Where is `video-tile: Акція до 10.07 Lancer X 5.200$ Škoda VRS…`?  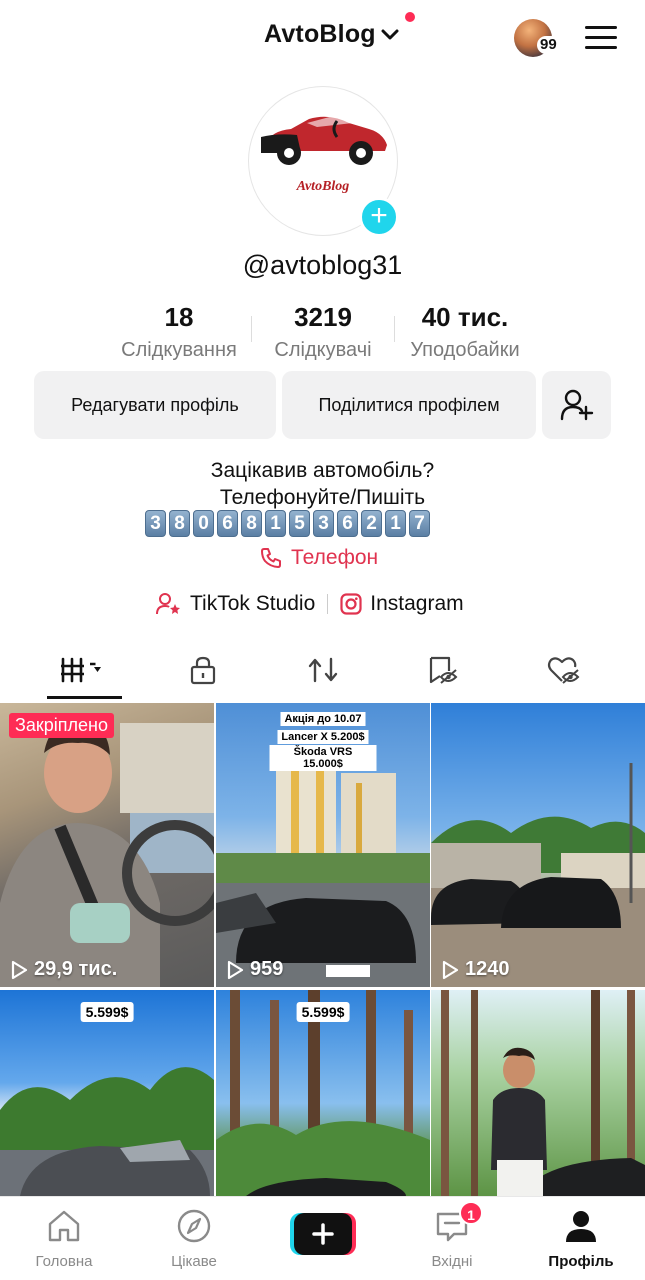 video-tile: Акція до 10.07 Lancer X 5.200$ Škoda VRS… is located at coordinates (323, 845).